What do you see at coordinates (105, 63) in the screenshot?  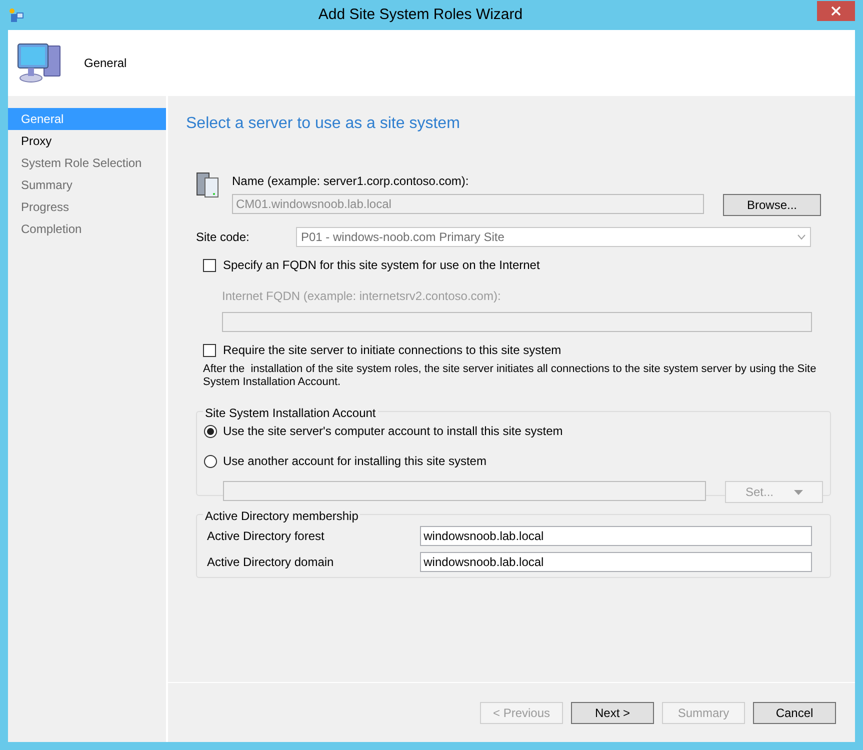 I see `header-title: General` at bounding box center [105, 63].